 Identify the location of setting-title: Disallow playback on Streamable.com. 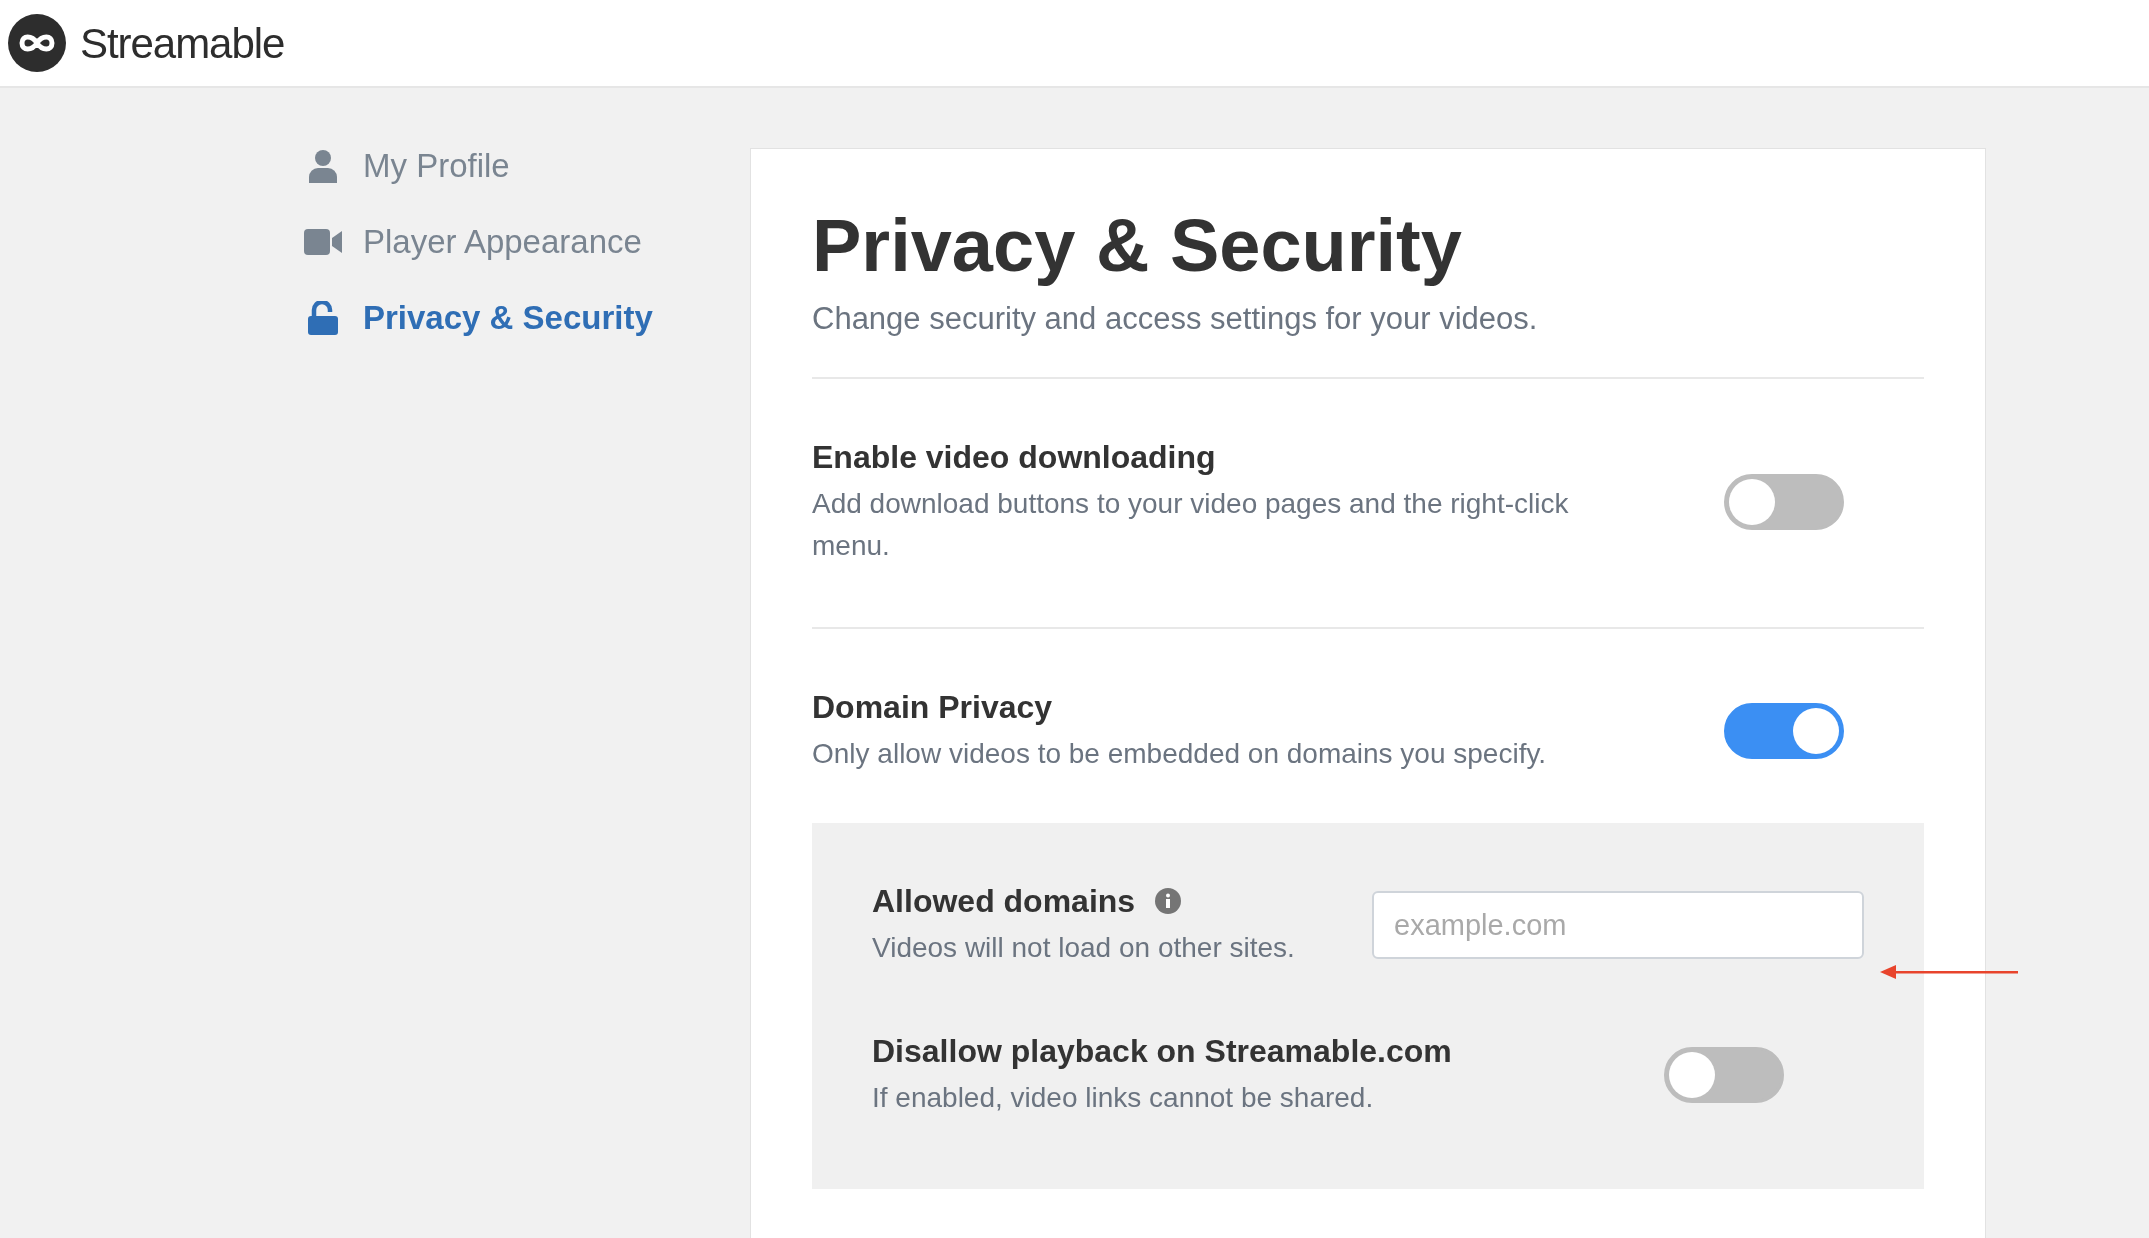
(1162, 1051).